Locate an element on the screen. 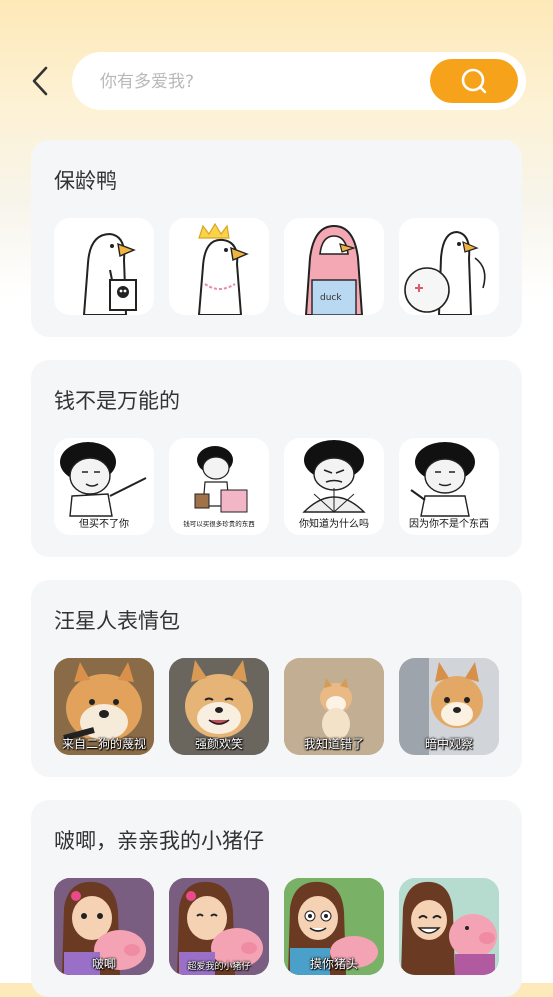 This screenshot has width=553, height=997. sticker-item: 你知道为什么吗 is located at coordinates (334, 486).